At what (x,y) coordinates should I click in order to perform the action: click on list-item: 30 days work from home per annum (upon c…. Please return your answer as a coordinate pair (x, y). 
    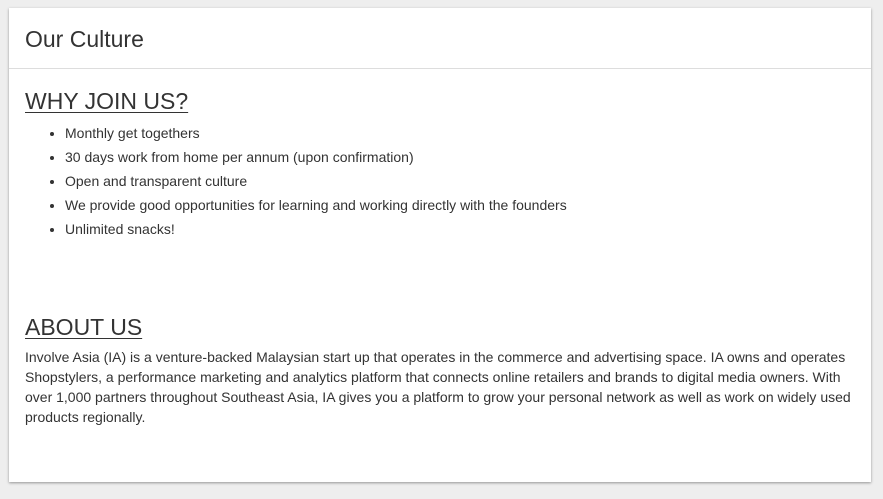
    Looking at the image, I should click on (460, 157).